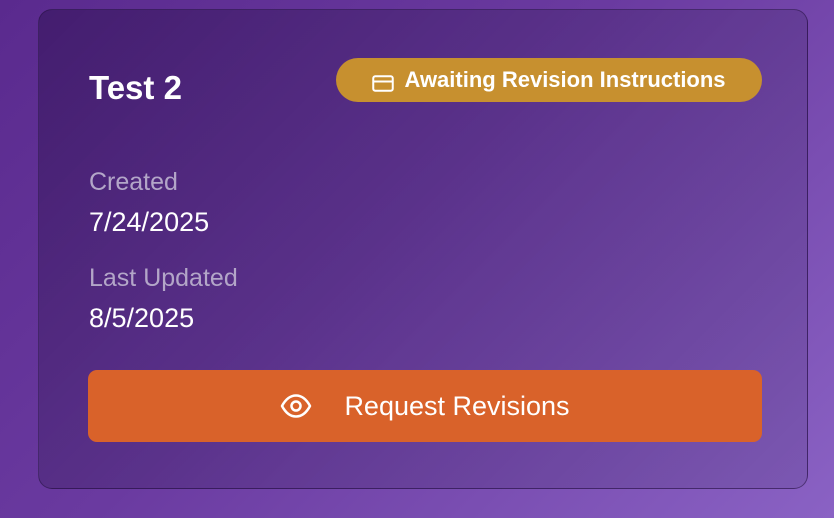  I want to click on card-title: Test 2, so click(135, 87).